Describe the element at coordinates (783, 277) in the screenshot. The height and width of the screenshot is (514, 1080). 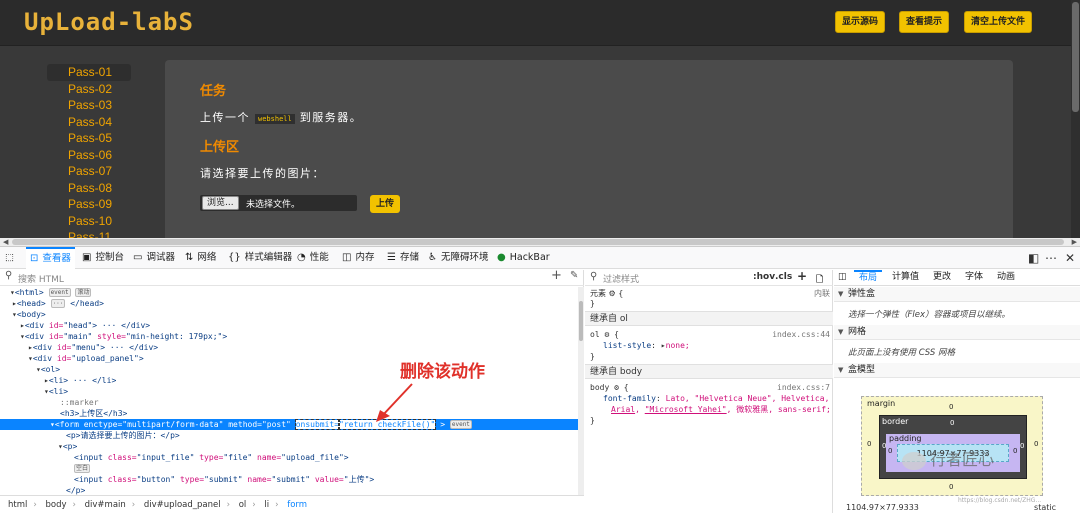
I see `cls-button: .cls` at that location.